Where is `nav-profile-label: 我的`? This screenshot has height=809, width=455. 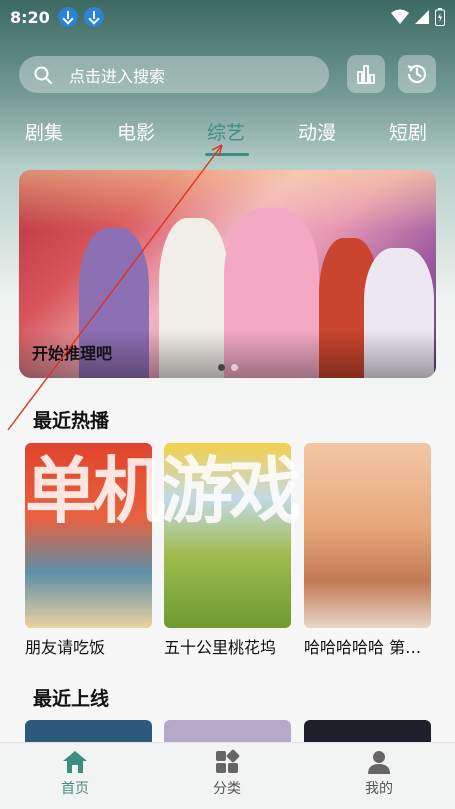
nav-profile-label: 我的 is located at coordinates (379, 789).